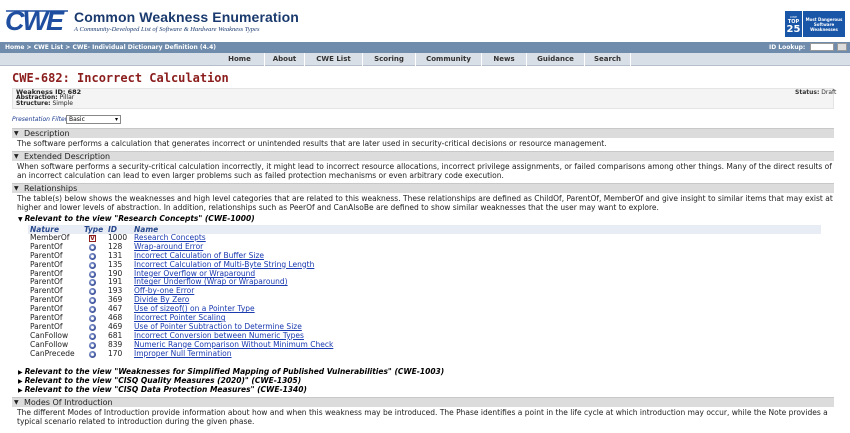 Image resolution: width=850 pixels, height=433 pixels. Describe the element at coordinates (423, 156) in the screenshot. I see `section-extended-header: ▼ Extended Description` at that location.